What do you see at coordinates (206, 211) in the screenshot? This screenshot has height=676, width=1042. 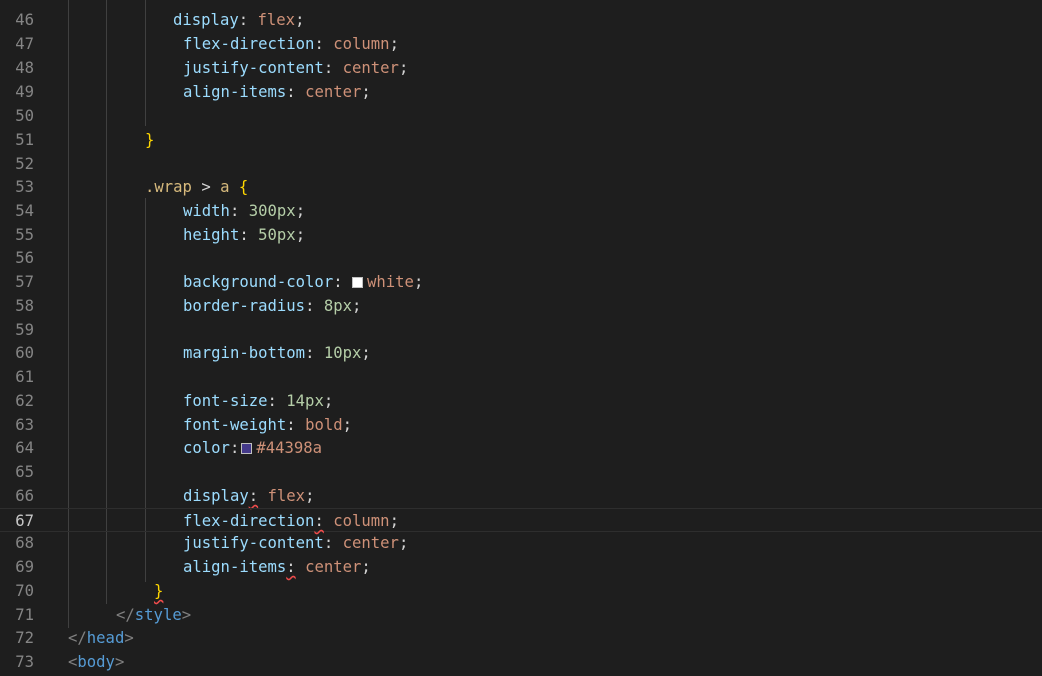 I see `css-property: width` at bounding box center [206, 211].